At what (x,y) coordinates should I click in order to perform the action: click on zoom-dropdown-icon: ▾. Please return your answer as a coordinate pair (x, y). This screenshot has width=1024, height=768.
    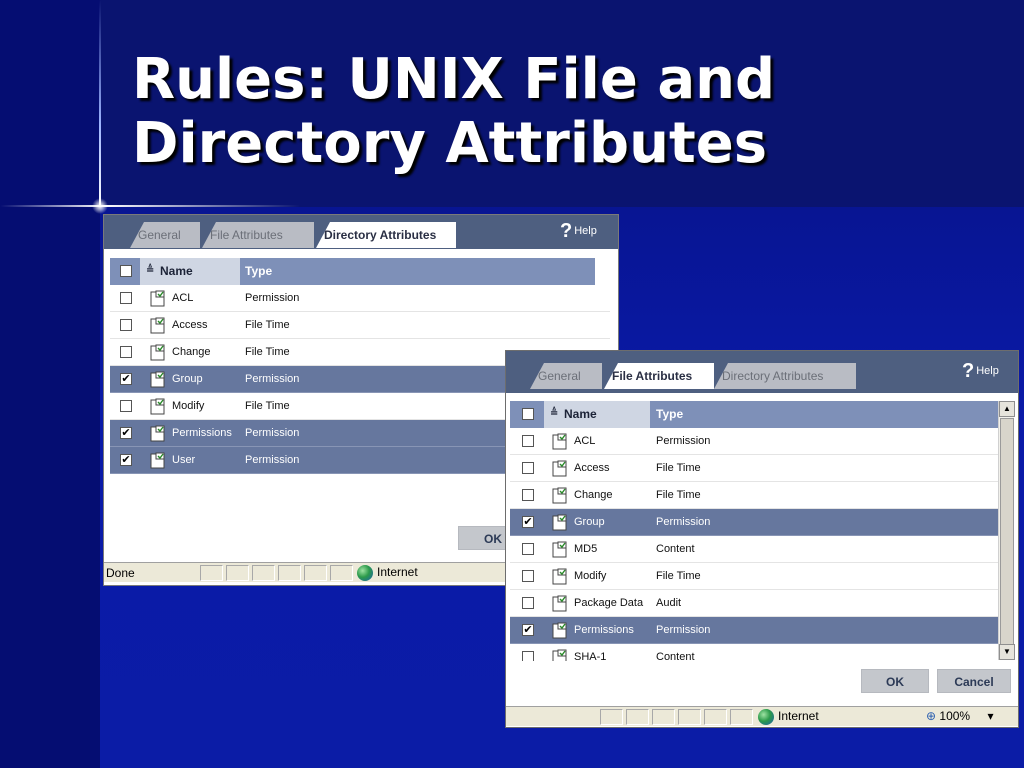
    Looking at the image, I should click on (990, 716).